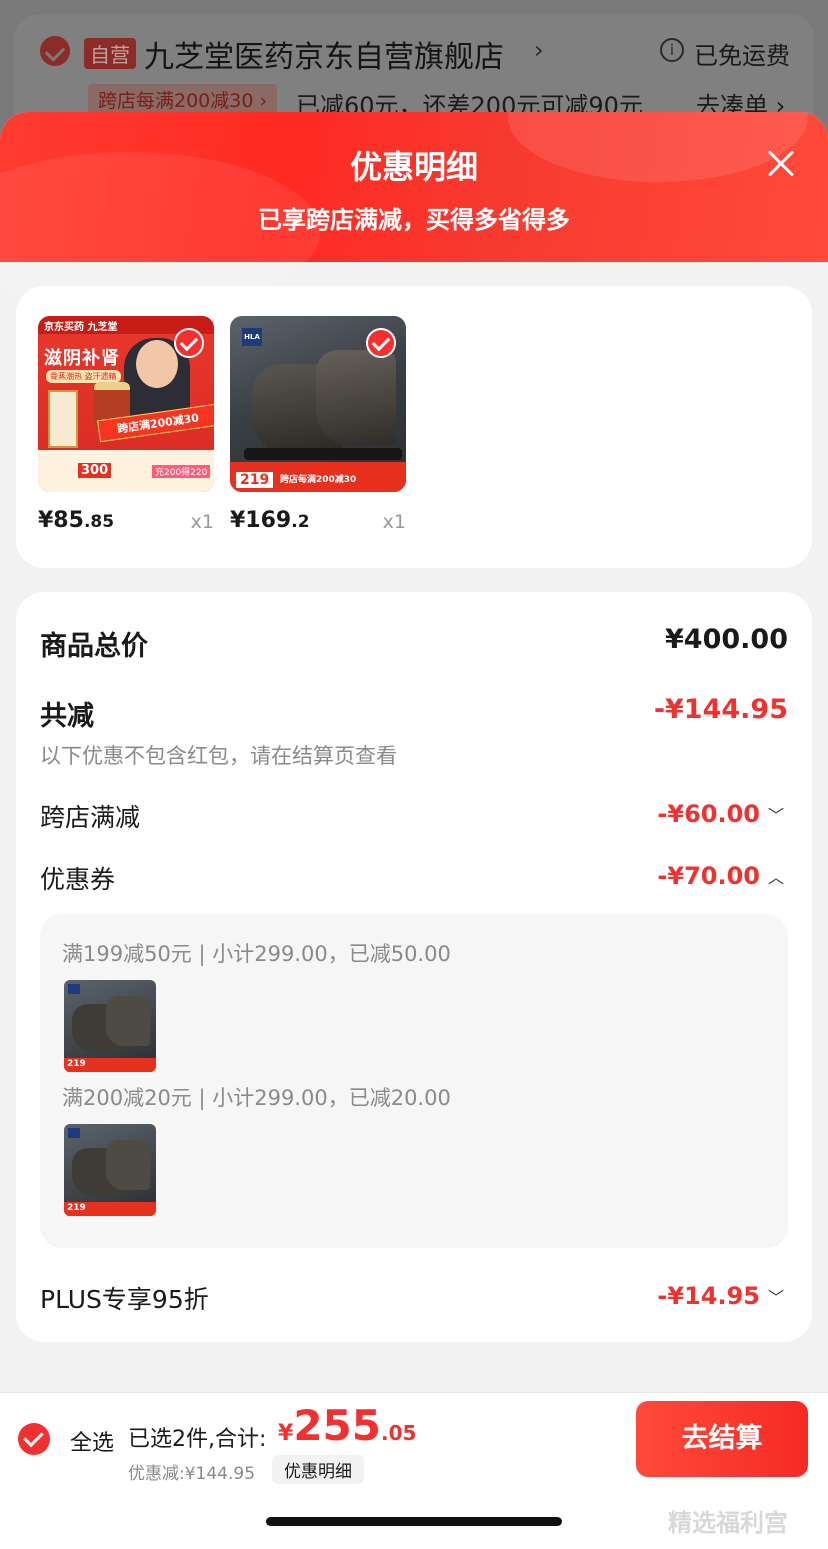 Image resolution: width=828 pixels, height=1549 pixels. I want to click on product-art-300-tag: 300, so click(95, 470).